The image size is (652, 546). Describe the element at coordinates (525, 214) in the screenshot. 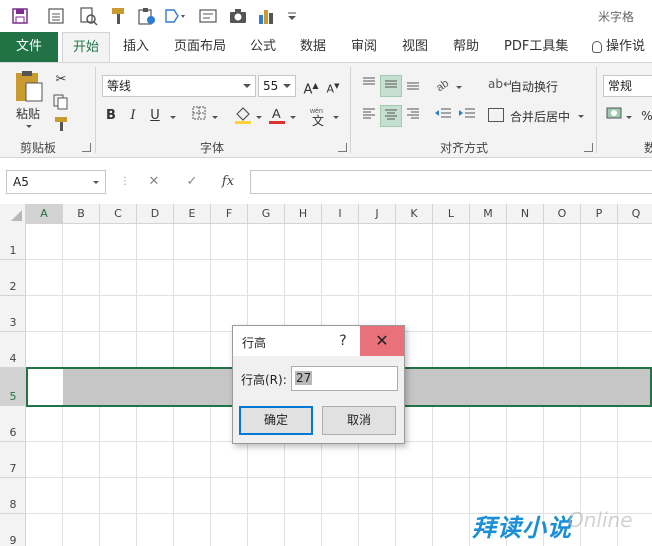

I see `column-header-n: N` at that location.